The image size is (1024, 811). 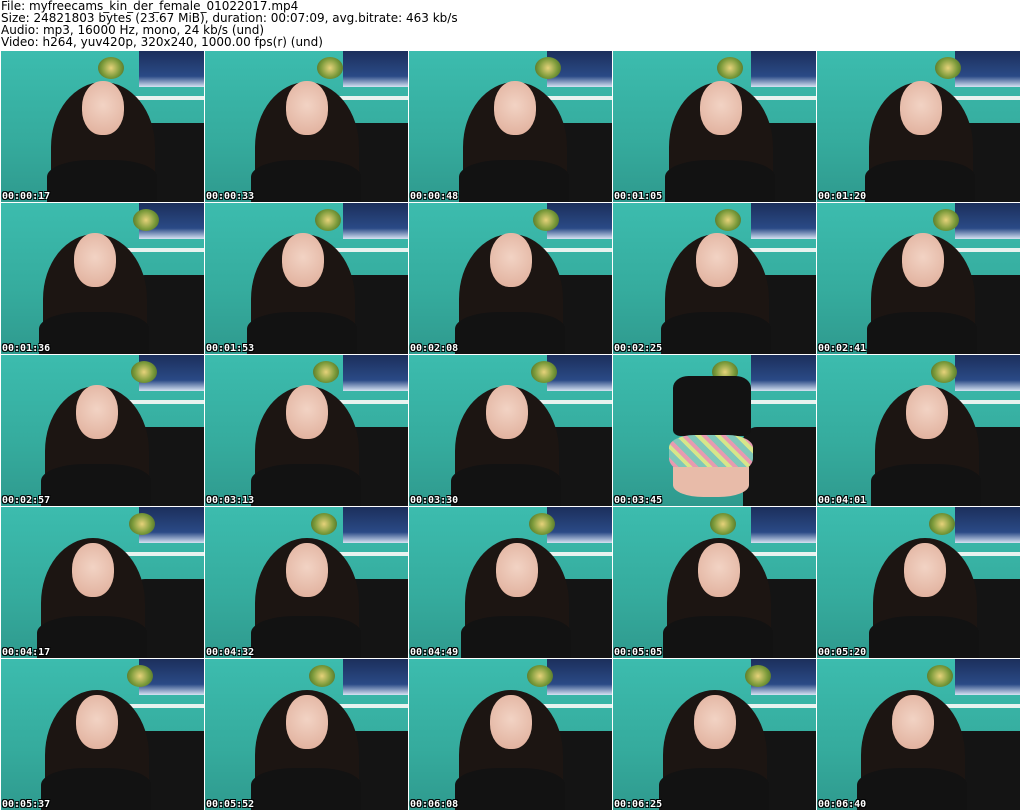 What do you see at coordinates (779, 466) in the screenshot?
I see `black-chair` at bounding box center [779, 466].